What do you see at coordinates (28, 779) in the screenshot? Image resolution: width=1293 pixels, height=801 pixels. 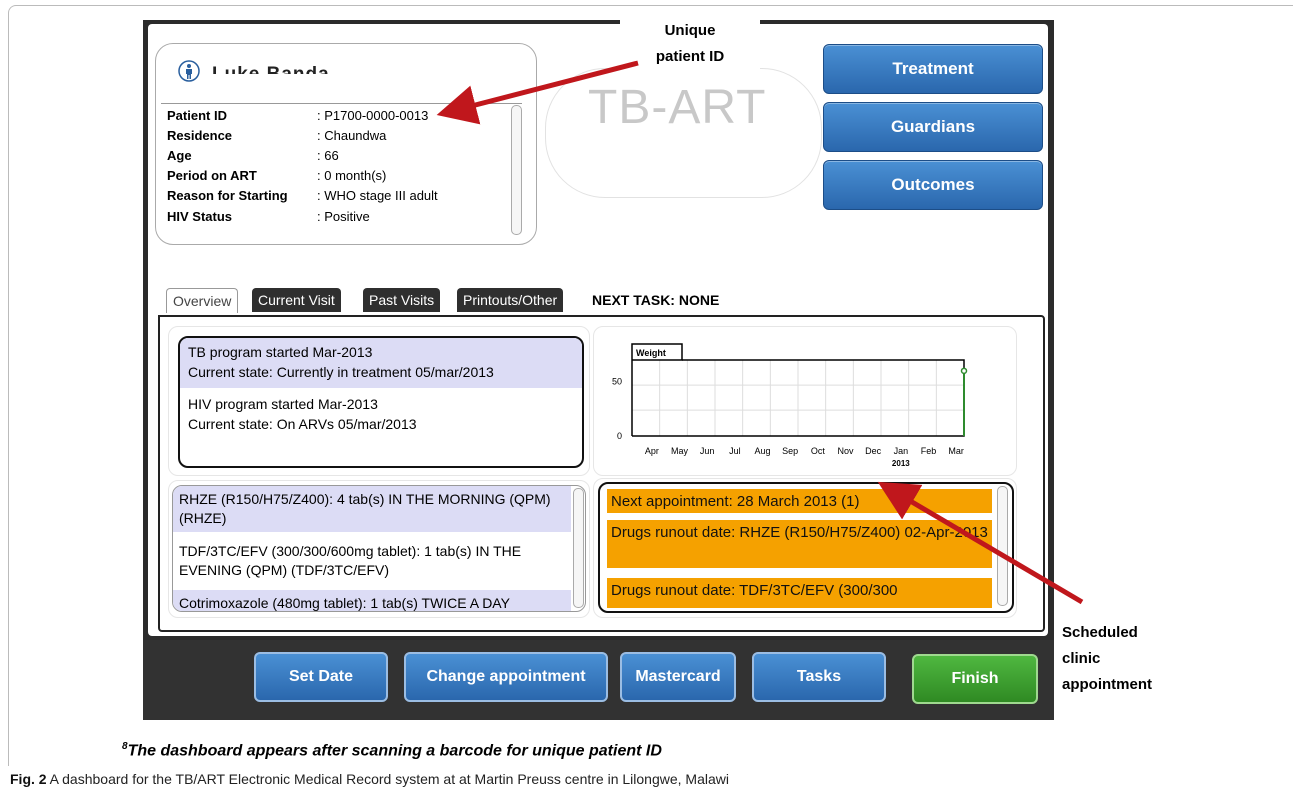 I see `caption-label: Fig. 2` at bounding box center [28, 779].